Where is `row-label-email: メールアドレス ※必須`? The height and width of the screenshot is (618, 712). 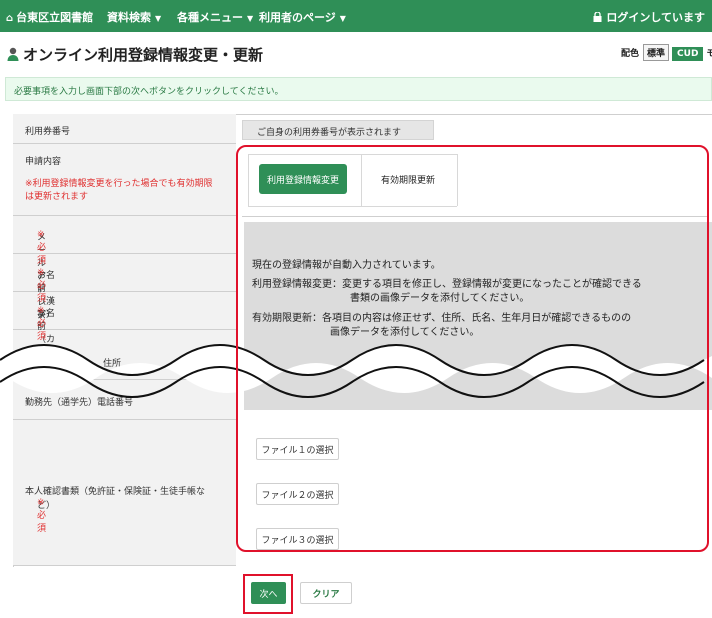
row-label-email: メールアドレス ※必須 is located at coordinates (124, 268).